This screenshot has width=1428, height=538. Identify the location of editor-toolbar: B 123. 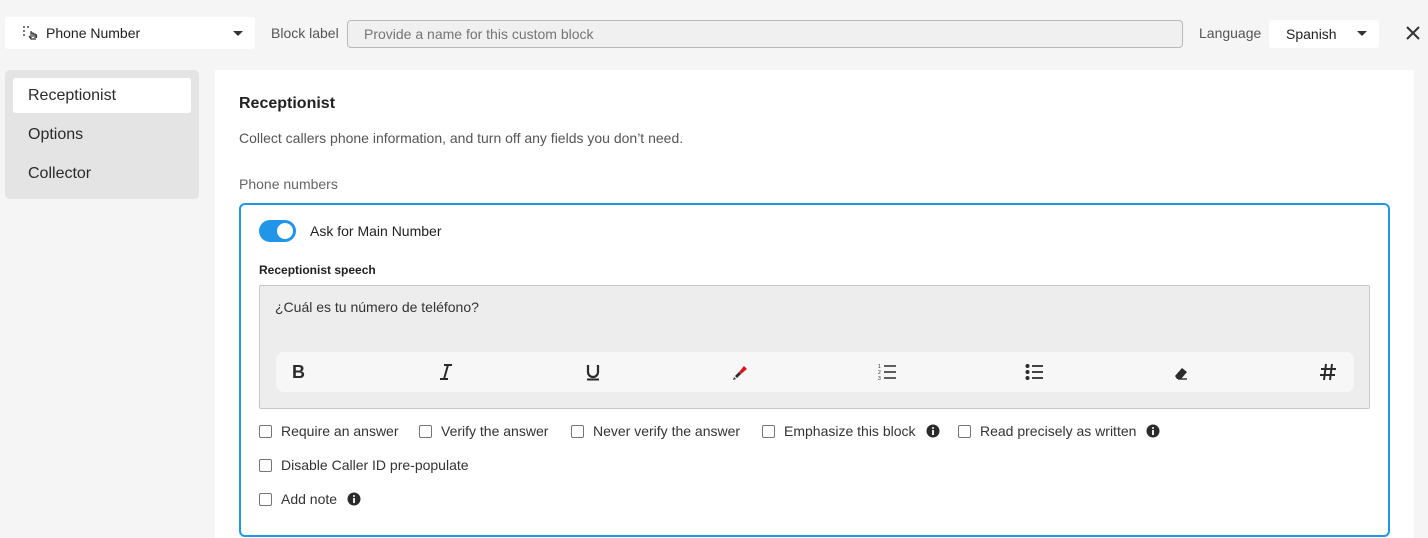
(815, 372).